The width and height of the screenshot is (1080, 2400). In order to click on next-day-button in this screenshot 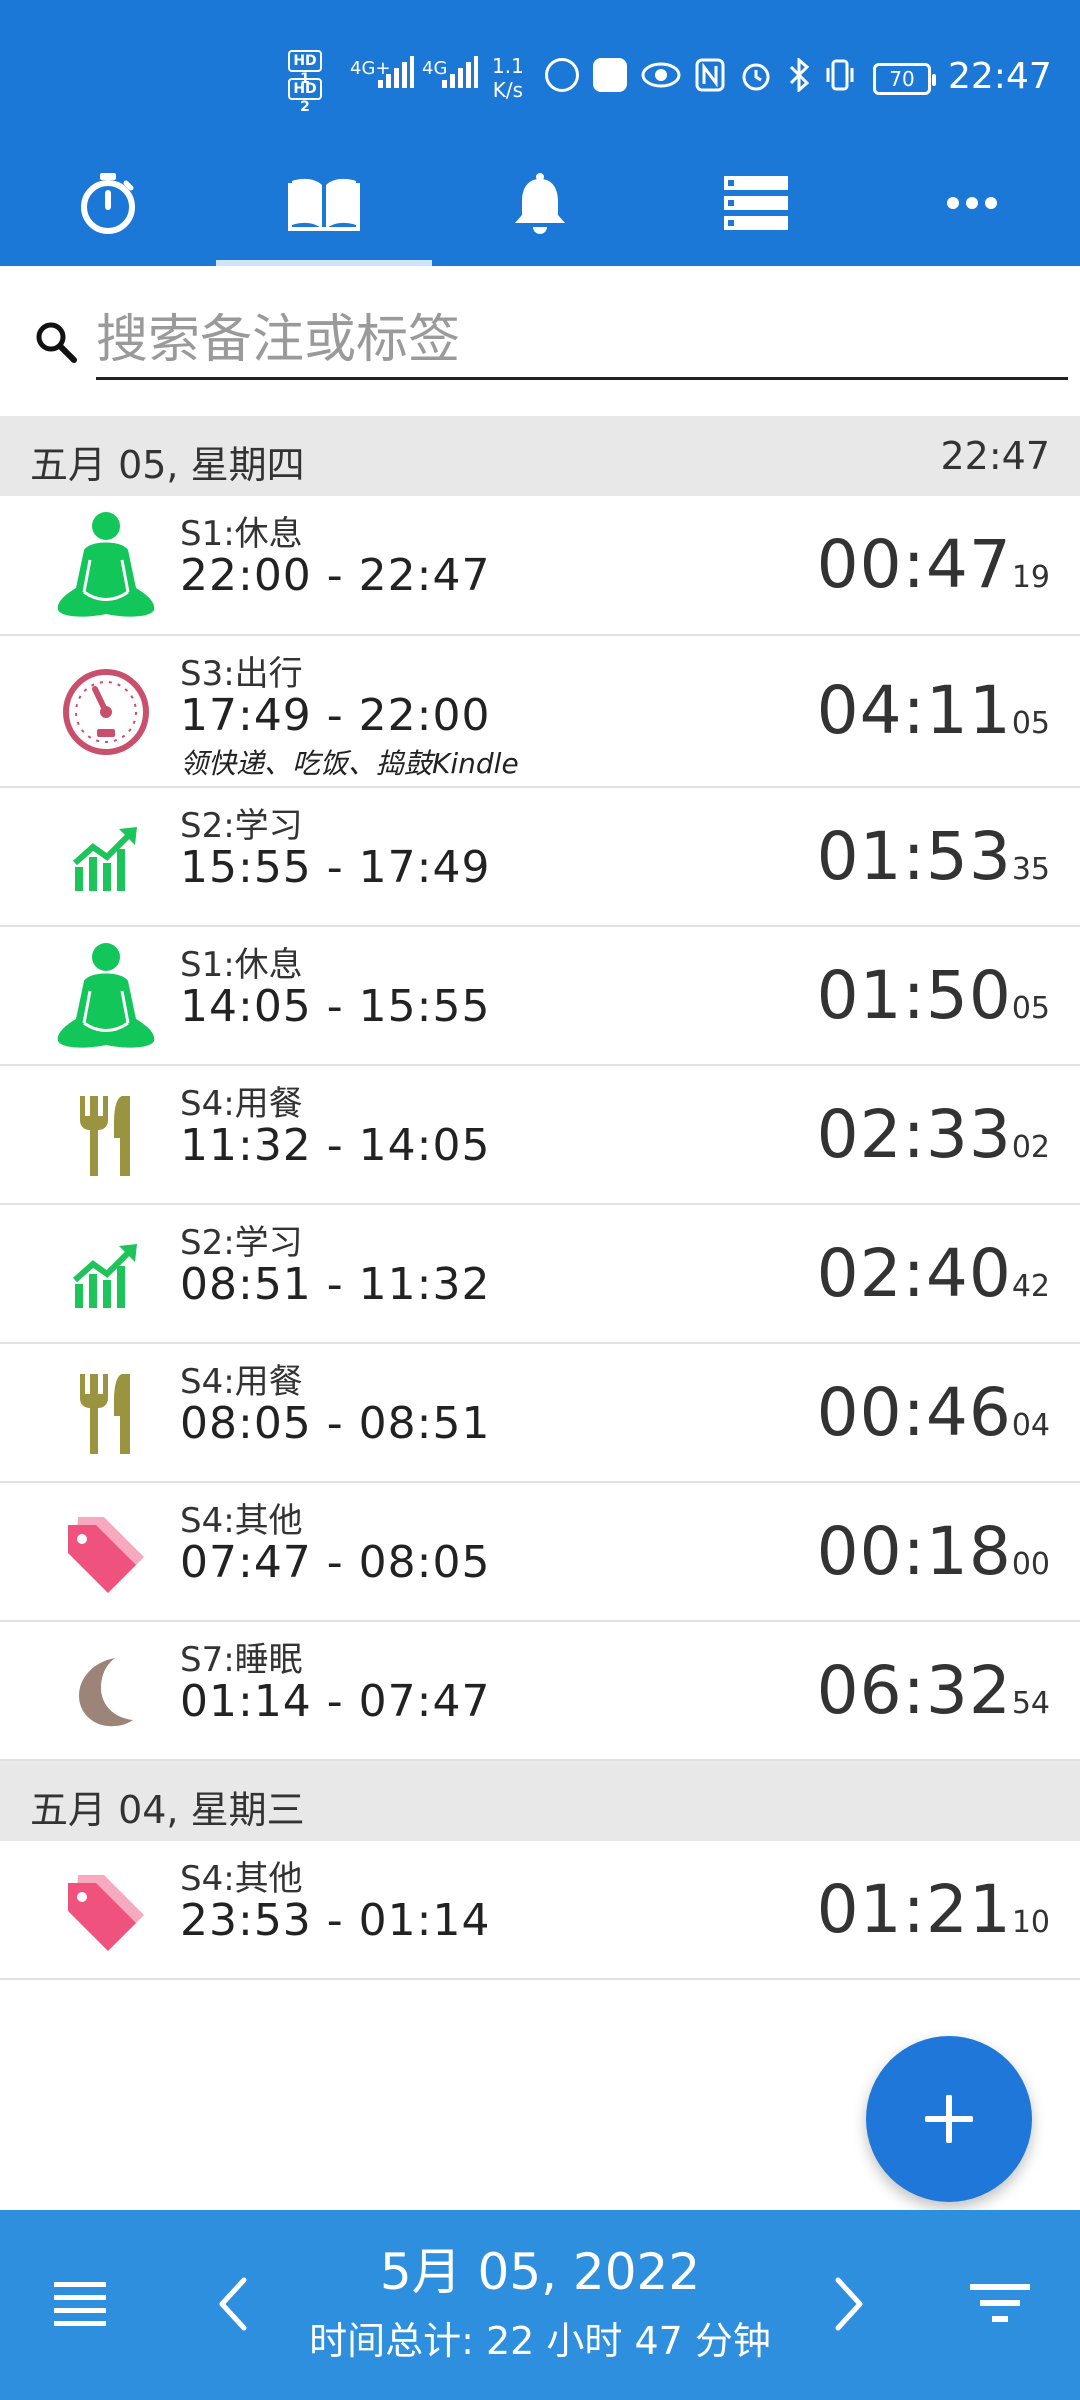, I will do `click(850, 2304)`.